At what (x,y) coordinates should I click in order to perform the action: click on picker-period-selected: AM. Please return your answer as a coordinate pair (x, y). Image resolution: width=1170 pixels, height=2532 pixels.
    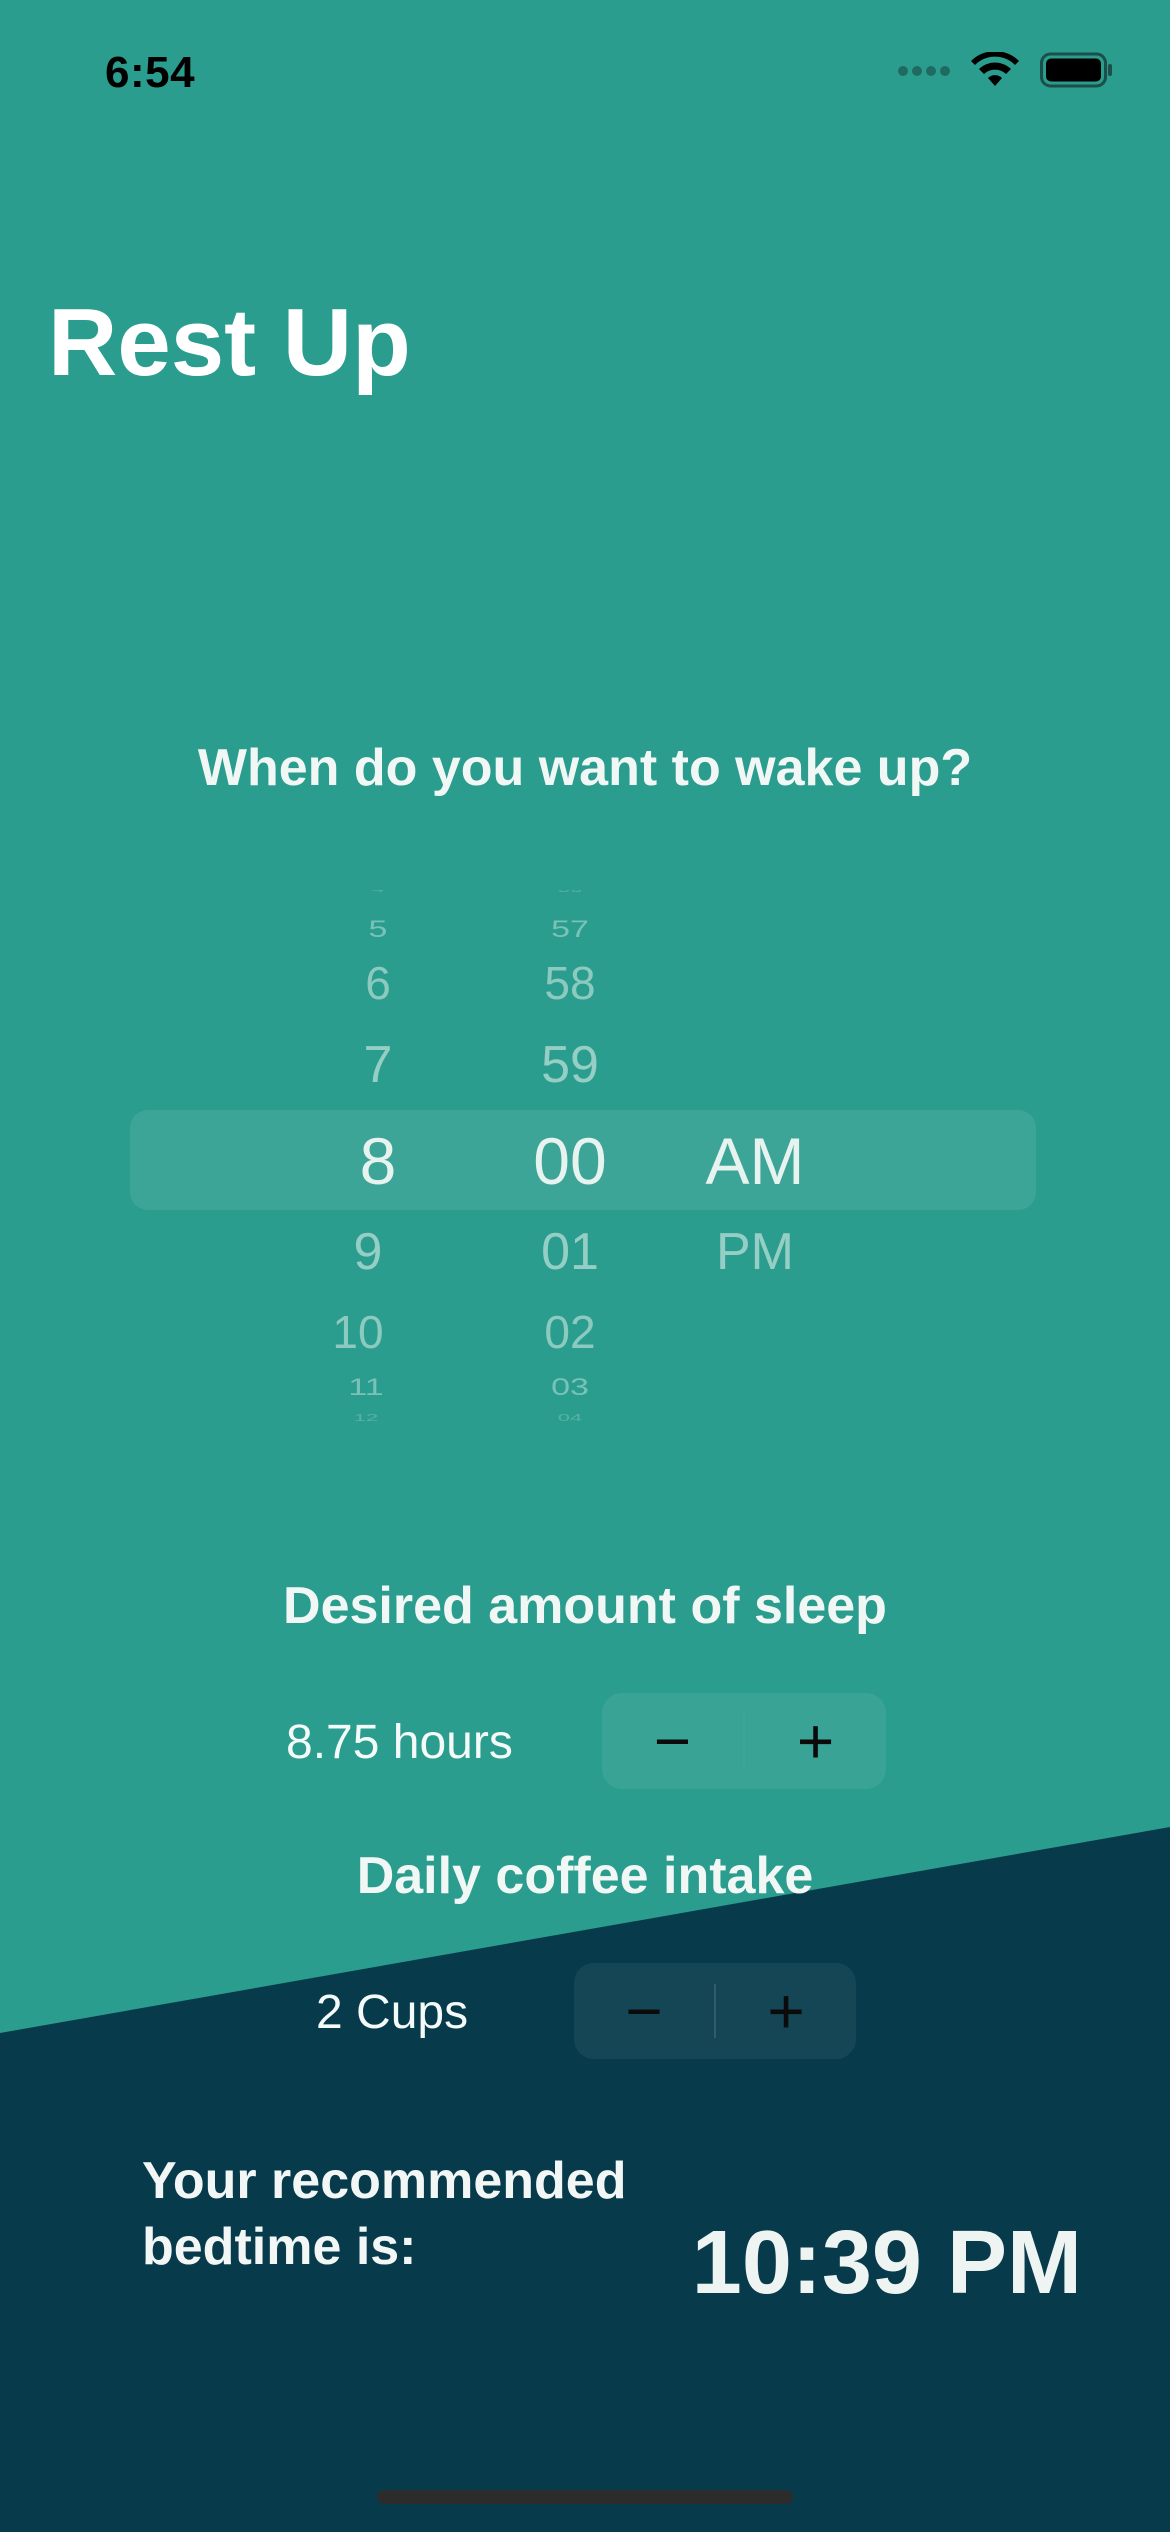
    Looking at the image, I should click on (755, 1161).